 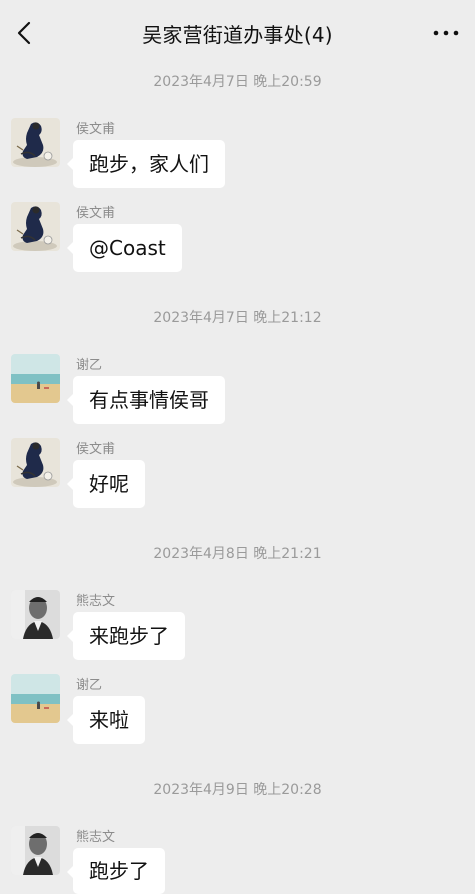 I want to click on message-bubble: 跑步了, so click(x=116, y=871).